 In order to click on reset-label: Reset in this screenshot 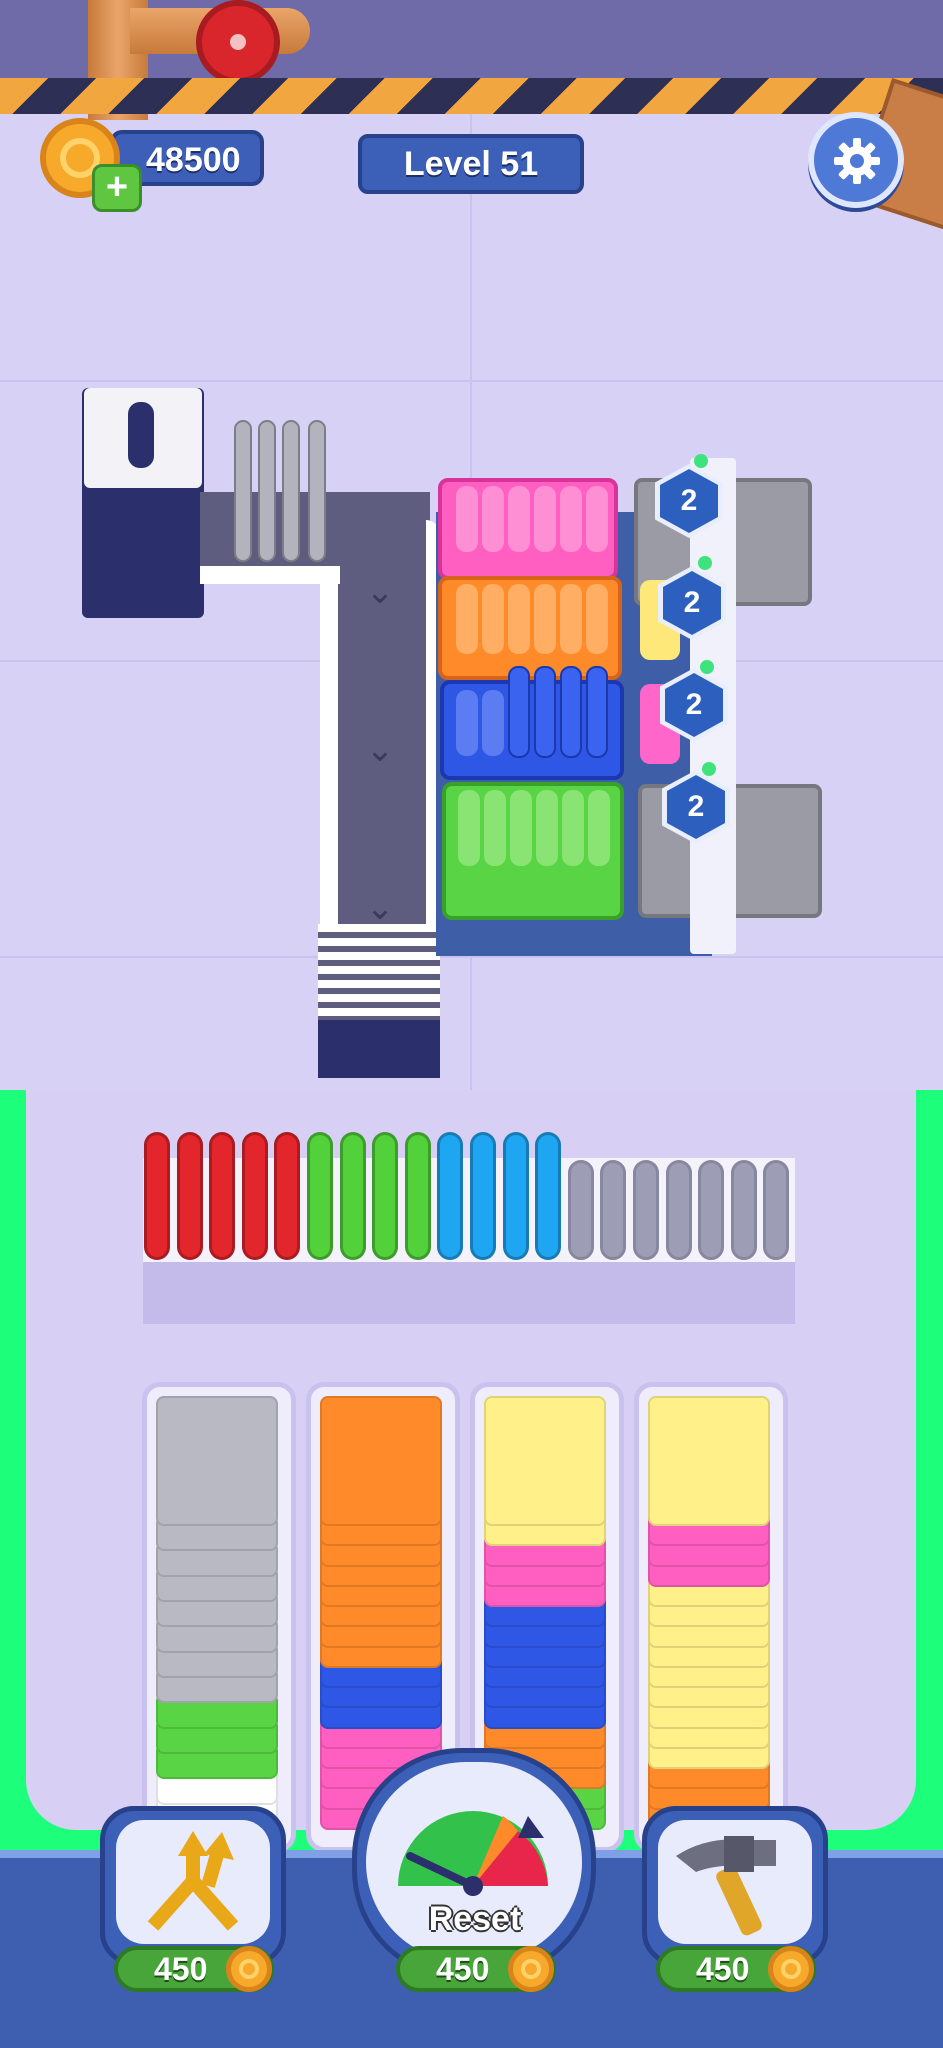, I will do `click(475, 1919)`.